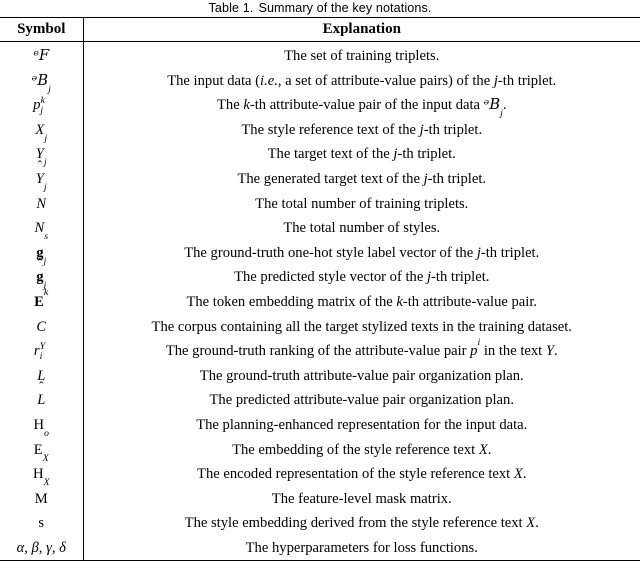 This screenshot has height=561, width=640. Describe the element at coordinates (330, 154) in the screenshot. I see `explanation-text: The target text of the` at that location.